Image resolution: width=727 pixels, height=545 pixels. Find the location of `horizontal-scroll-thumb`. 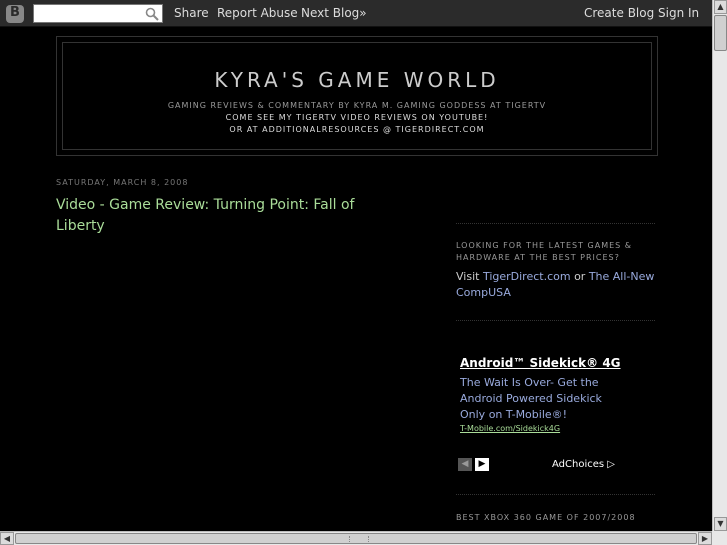

horizontal-scroll-thumb is located at coordinates (356, 538).